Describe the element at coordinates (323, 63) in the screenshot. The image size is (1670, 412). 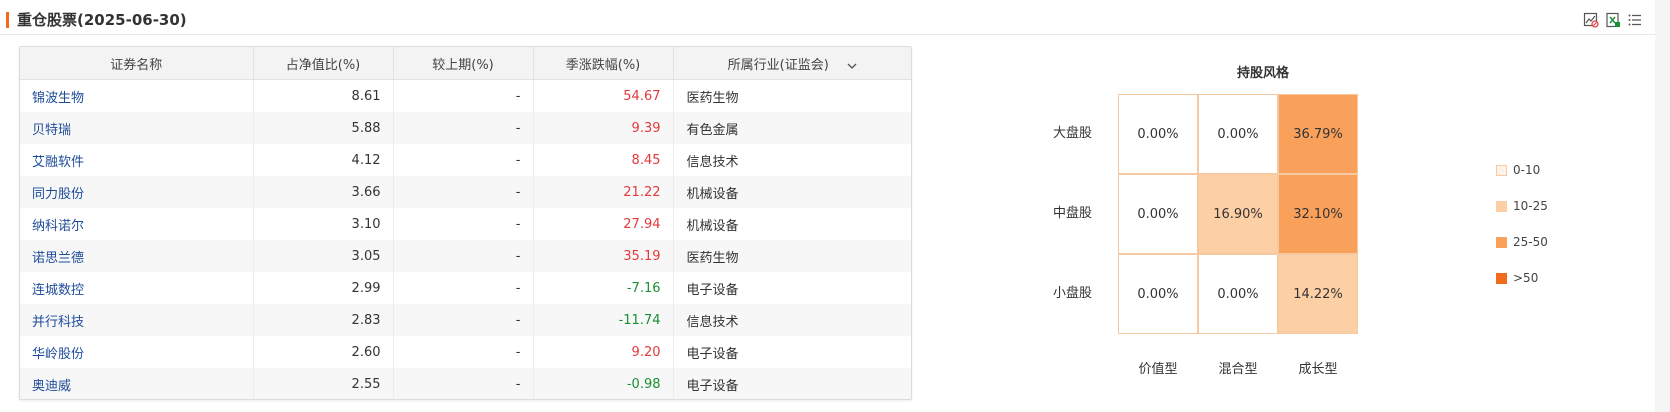
I see `col-header-pct: 占净值比(%)` at that location.